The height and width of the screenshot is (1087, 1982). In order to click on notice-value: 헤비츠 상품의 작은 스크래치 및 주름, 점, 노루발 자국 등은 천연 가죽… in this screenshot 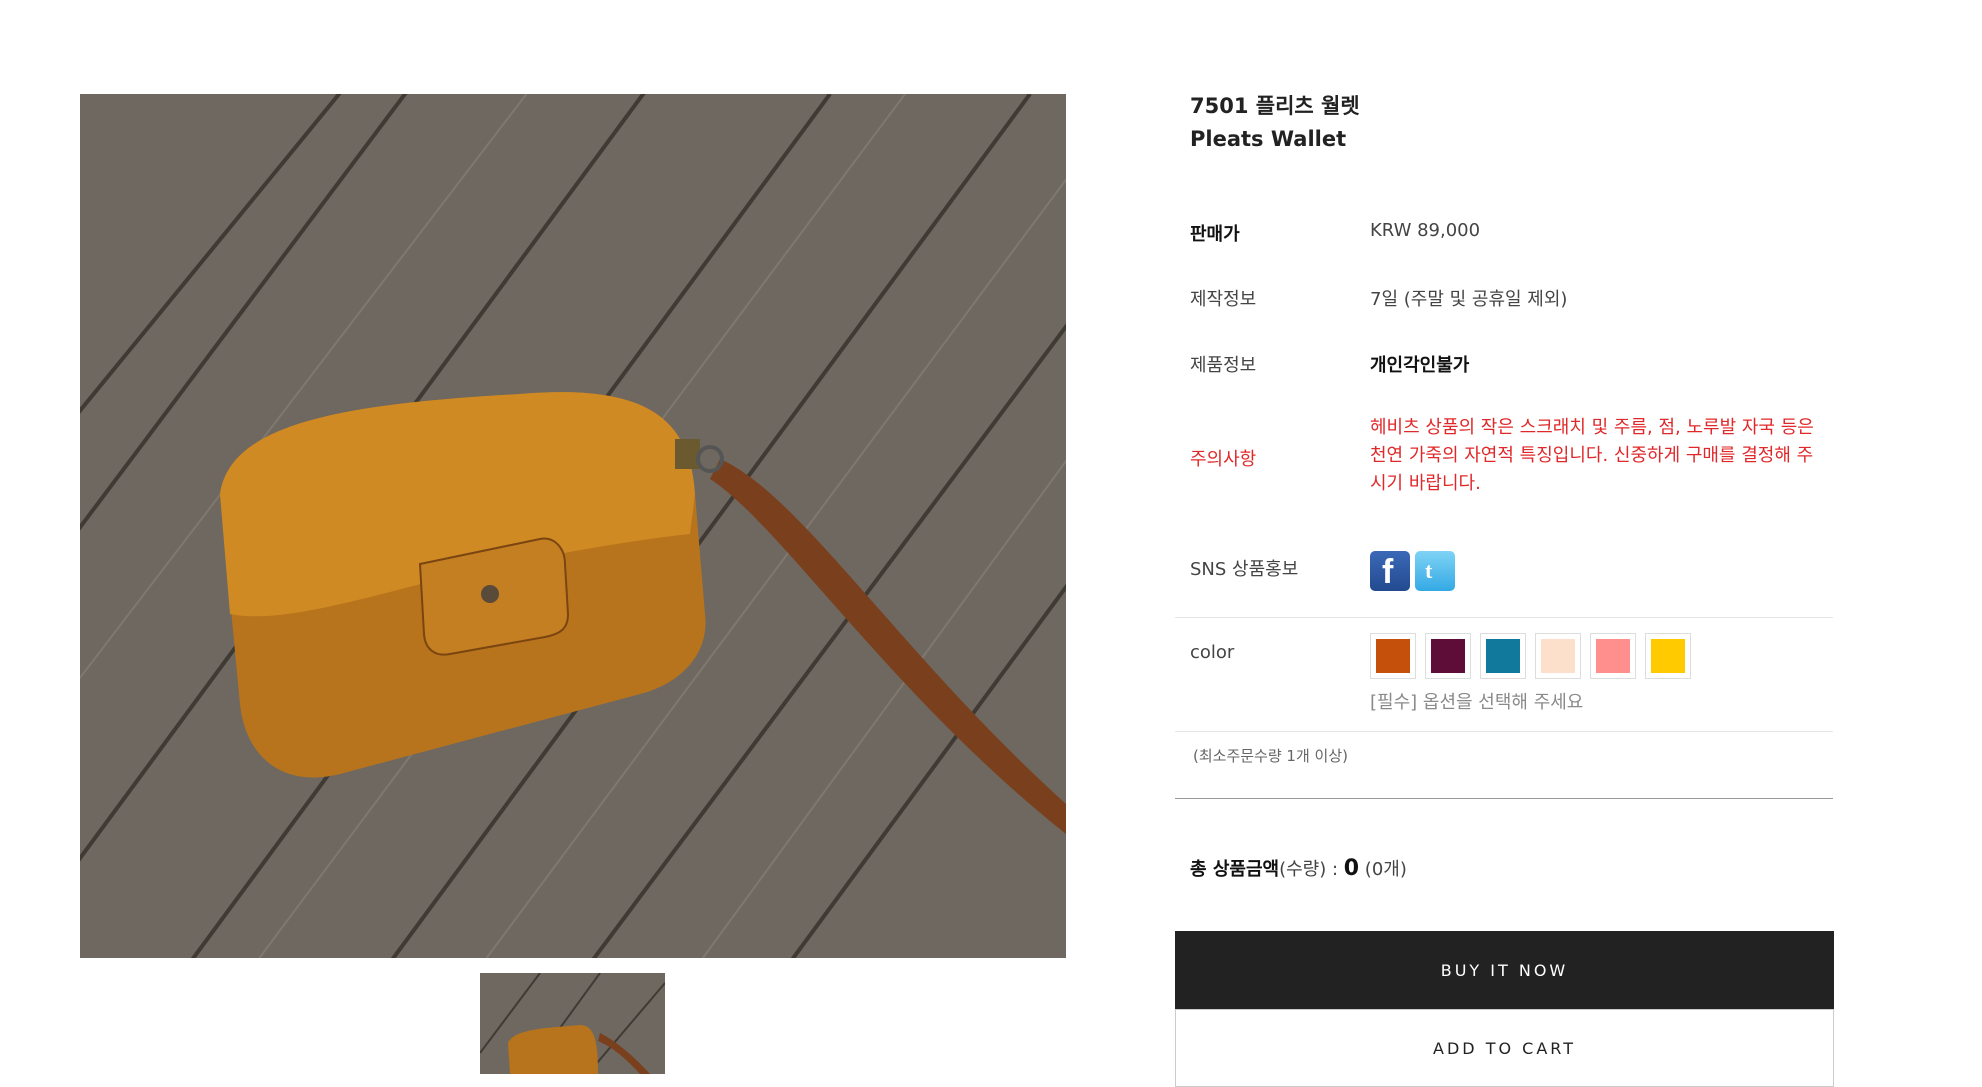, I will do `click(1592, 455)`.